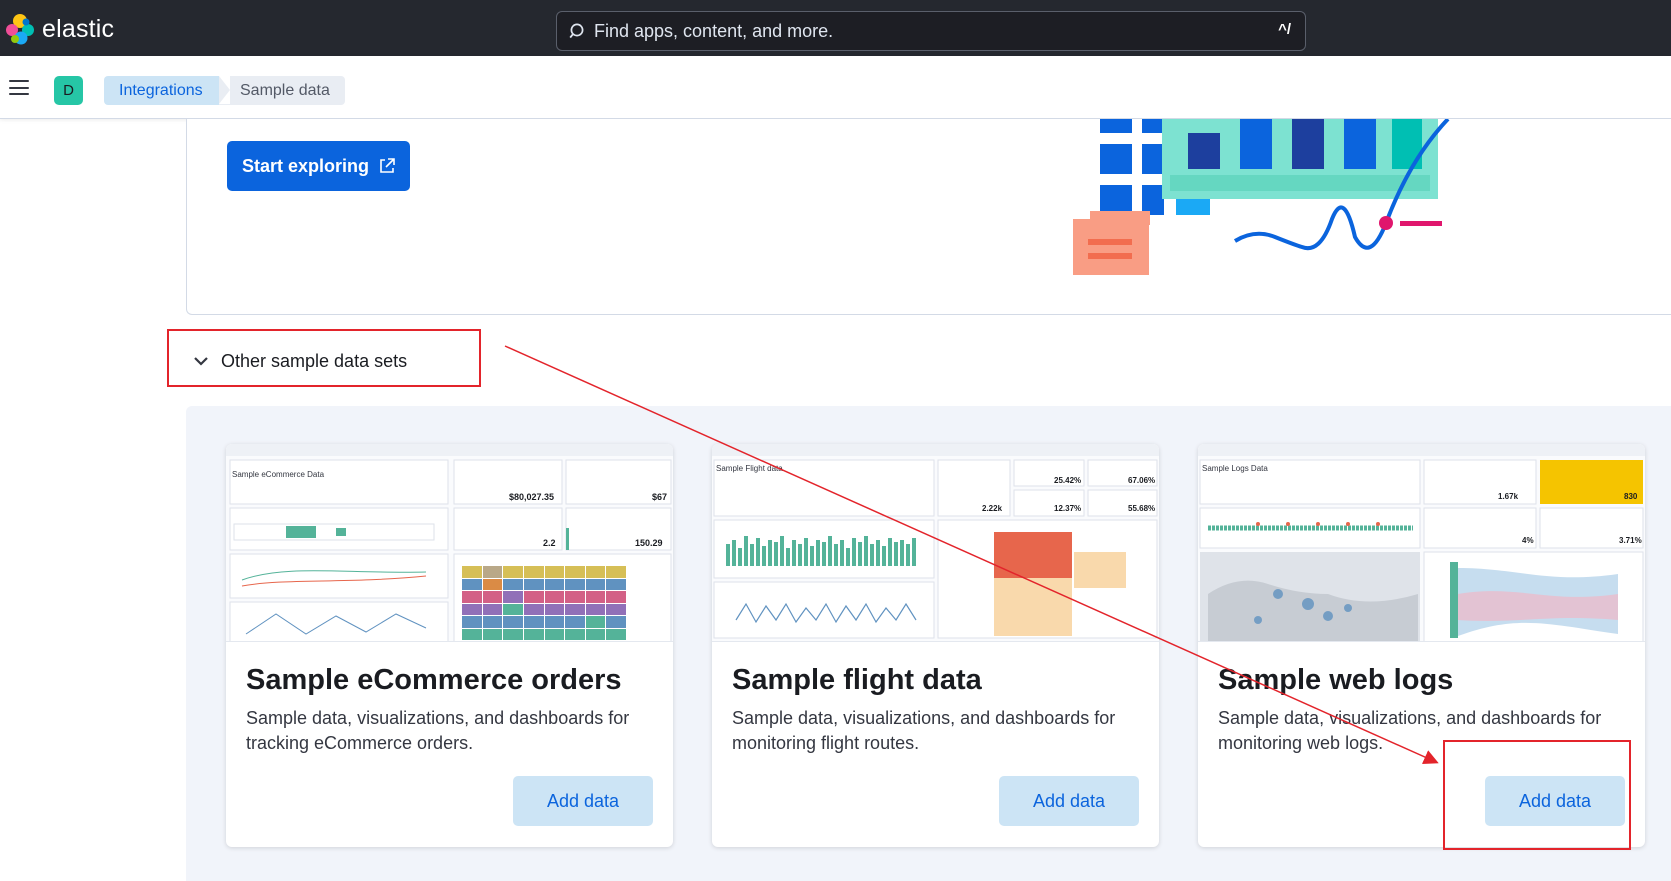  I want to click on logs-metric-visits: 1.67k, so click(1508, 496).